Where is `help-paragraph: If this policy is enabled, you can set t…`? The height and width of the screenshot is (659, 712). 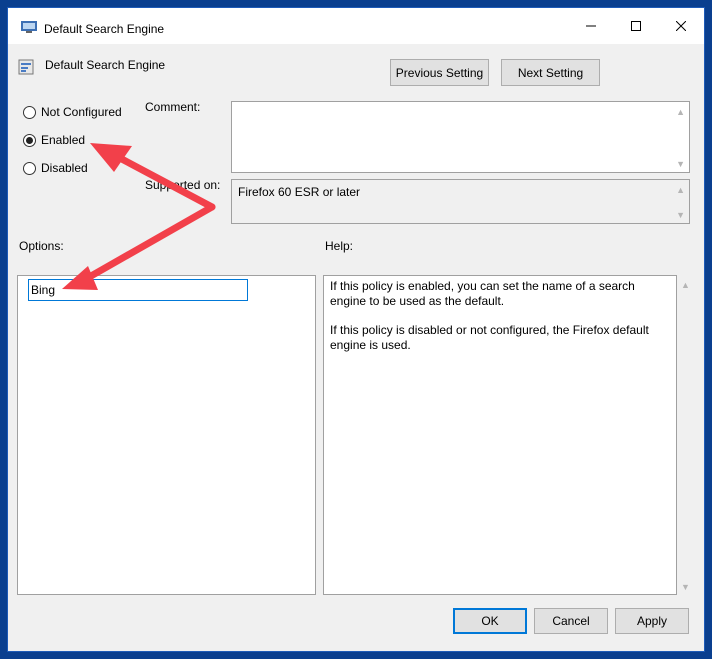 help-paragraph: If this policy is enabled, you can set t… is located at coordinates (482, 293).